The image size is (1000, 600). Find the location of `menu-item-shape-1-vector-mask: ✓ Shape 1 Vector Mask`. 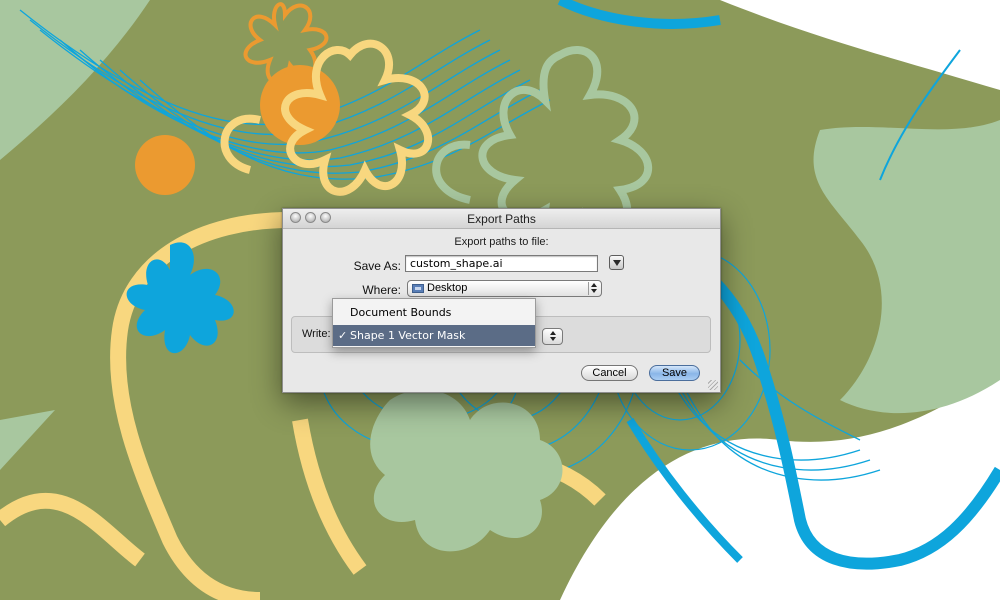

menu-item-shape-1-vector-mask: ✓ Shape 1 Vector Mask is located at coordinates (434, 335).